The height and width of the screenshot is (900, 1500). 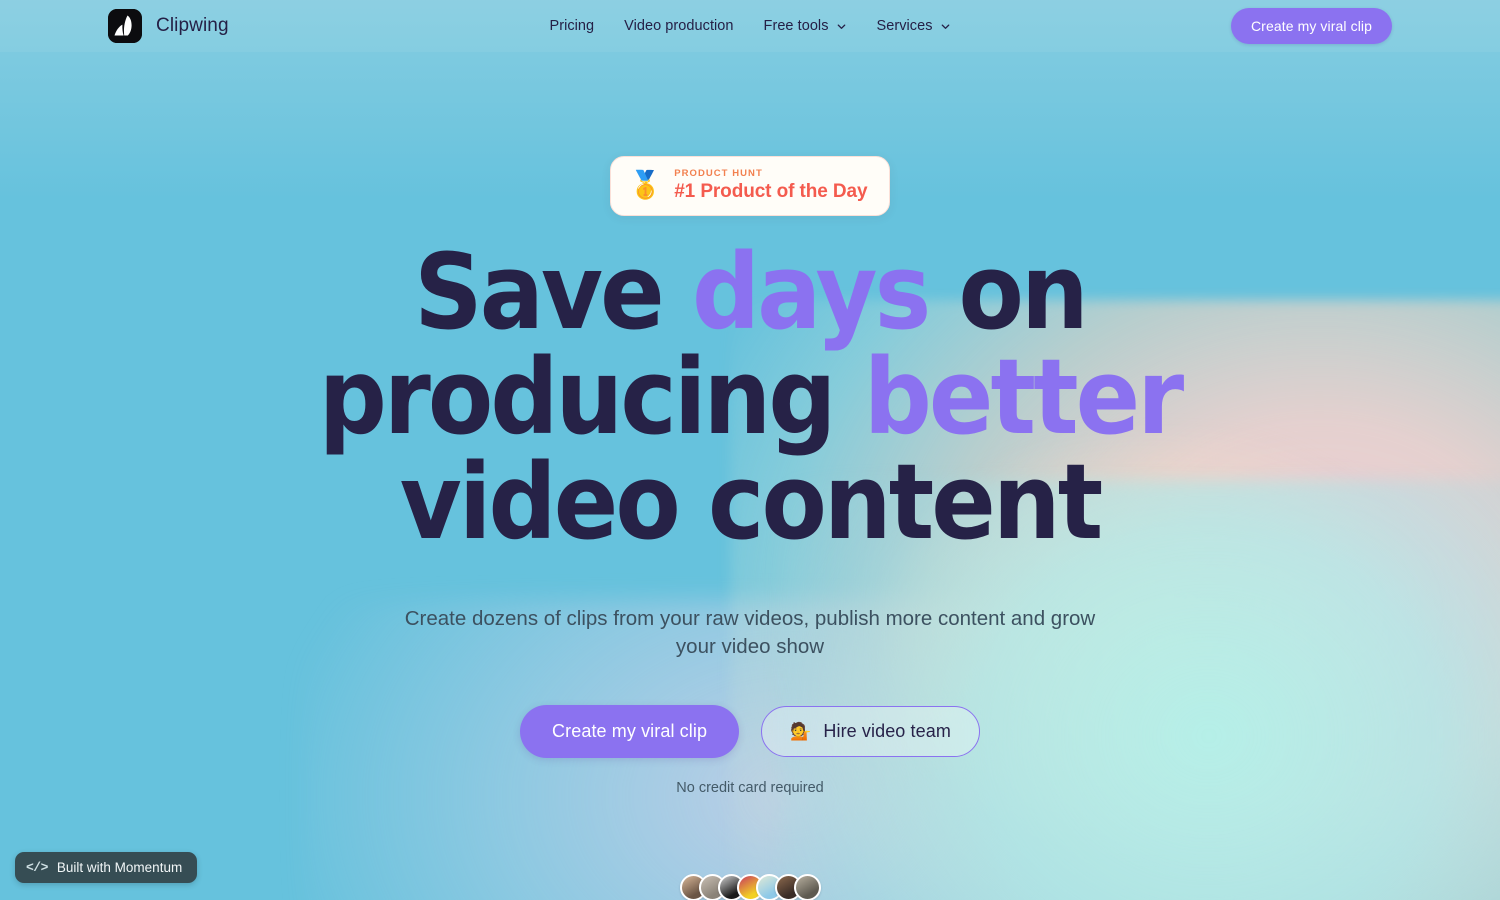 I want to click on creator-avatar-group, so click(x=750, y=887).